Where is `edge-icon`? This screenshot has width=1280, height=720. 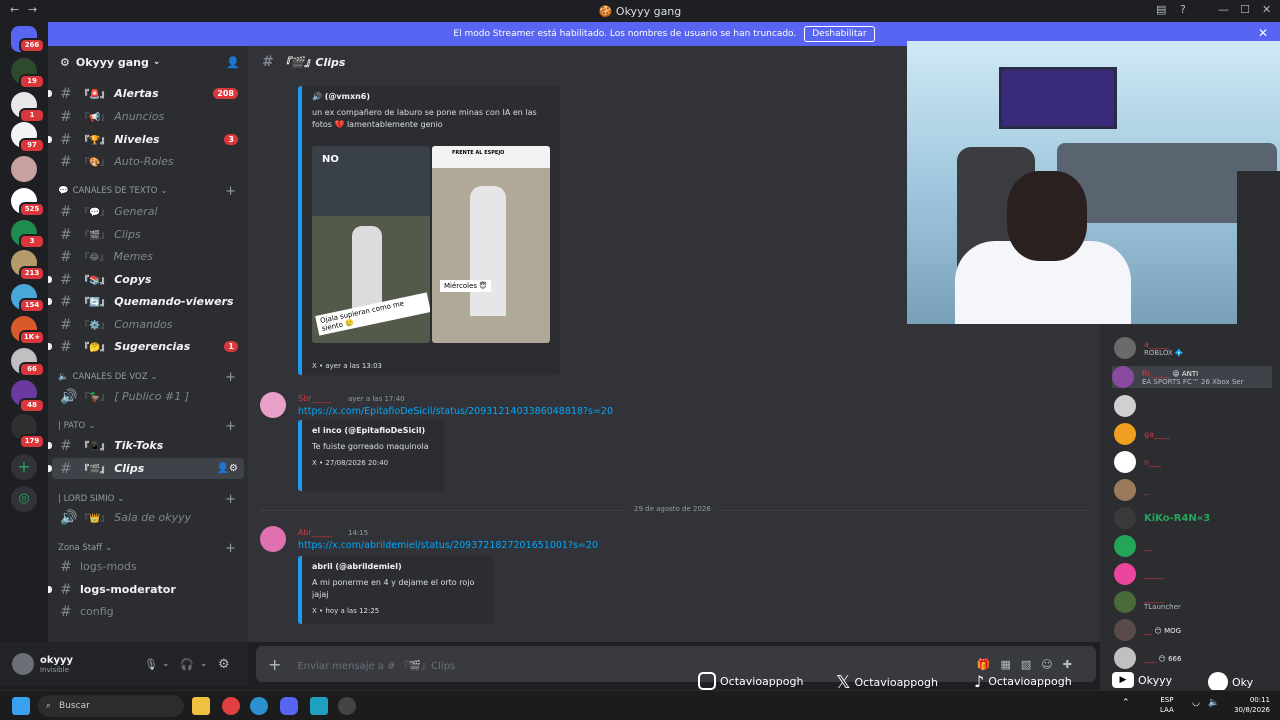
edge-icon is located at coordinates (259, 706).